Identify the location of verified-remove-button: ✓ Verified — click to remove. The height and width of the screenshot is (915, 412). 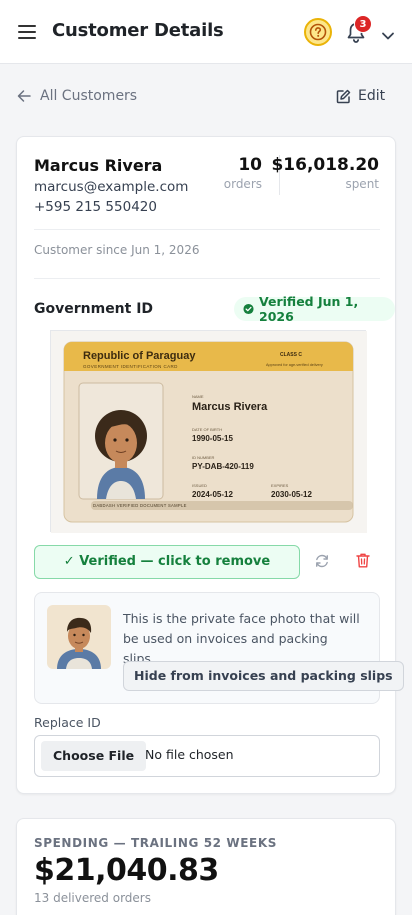
(167, 562).